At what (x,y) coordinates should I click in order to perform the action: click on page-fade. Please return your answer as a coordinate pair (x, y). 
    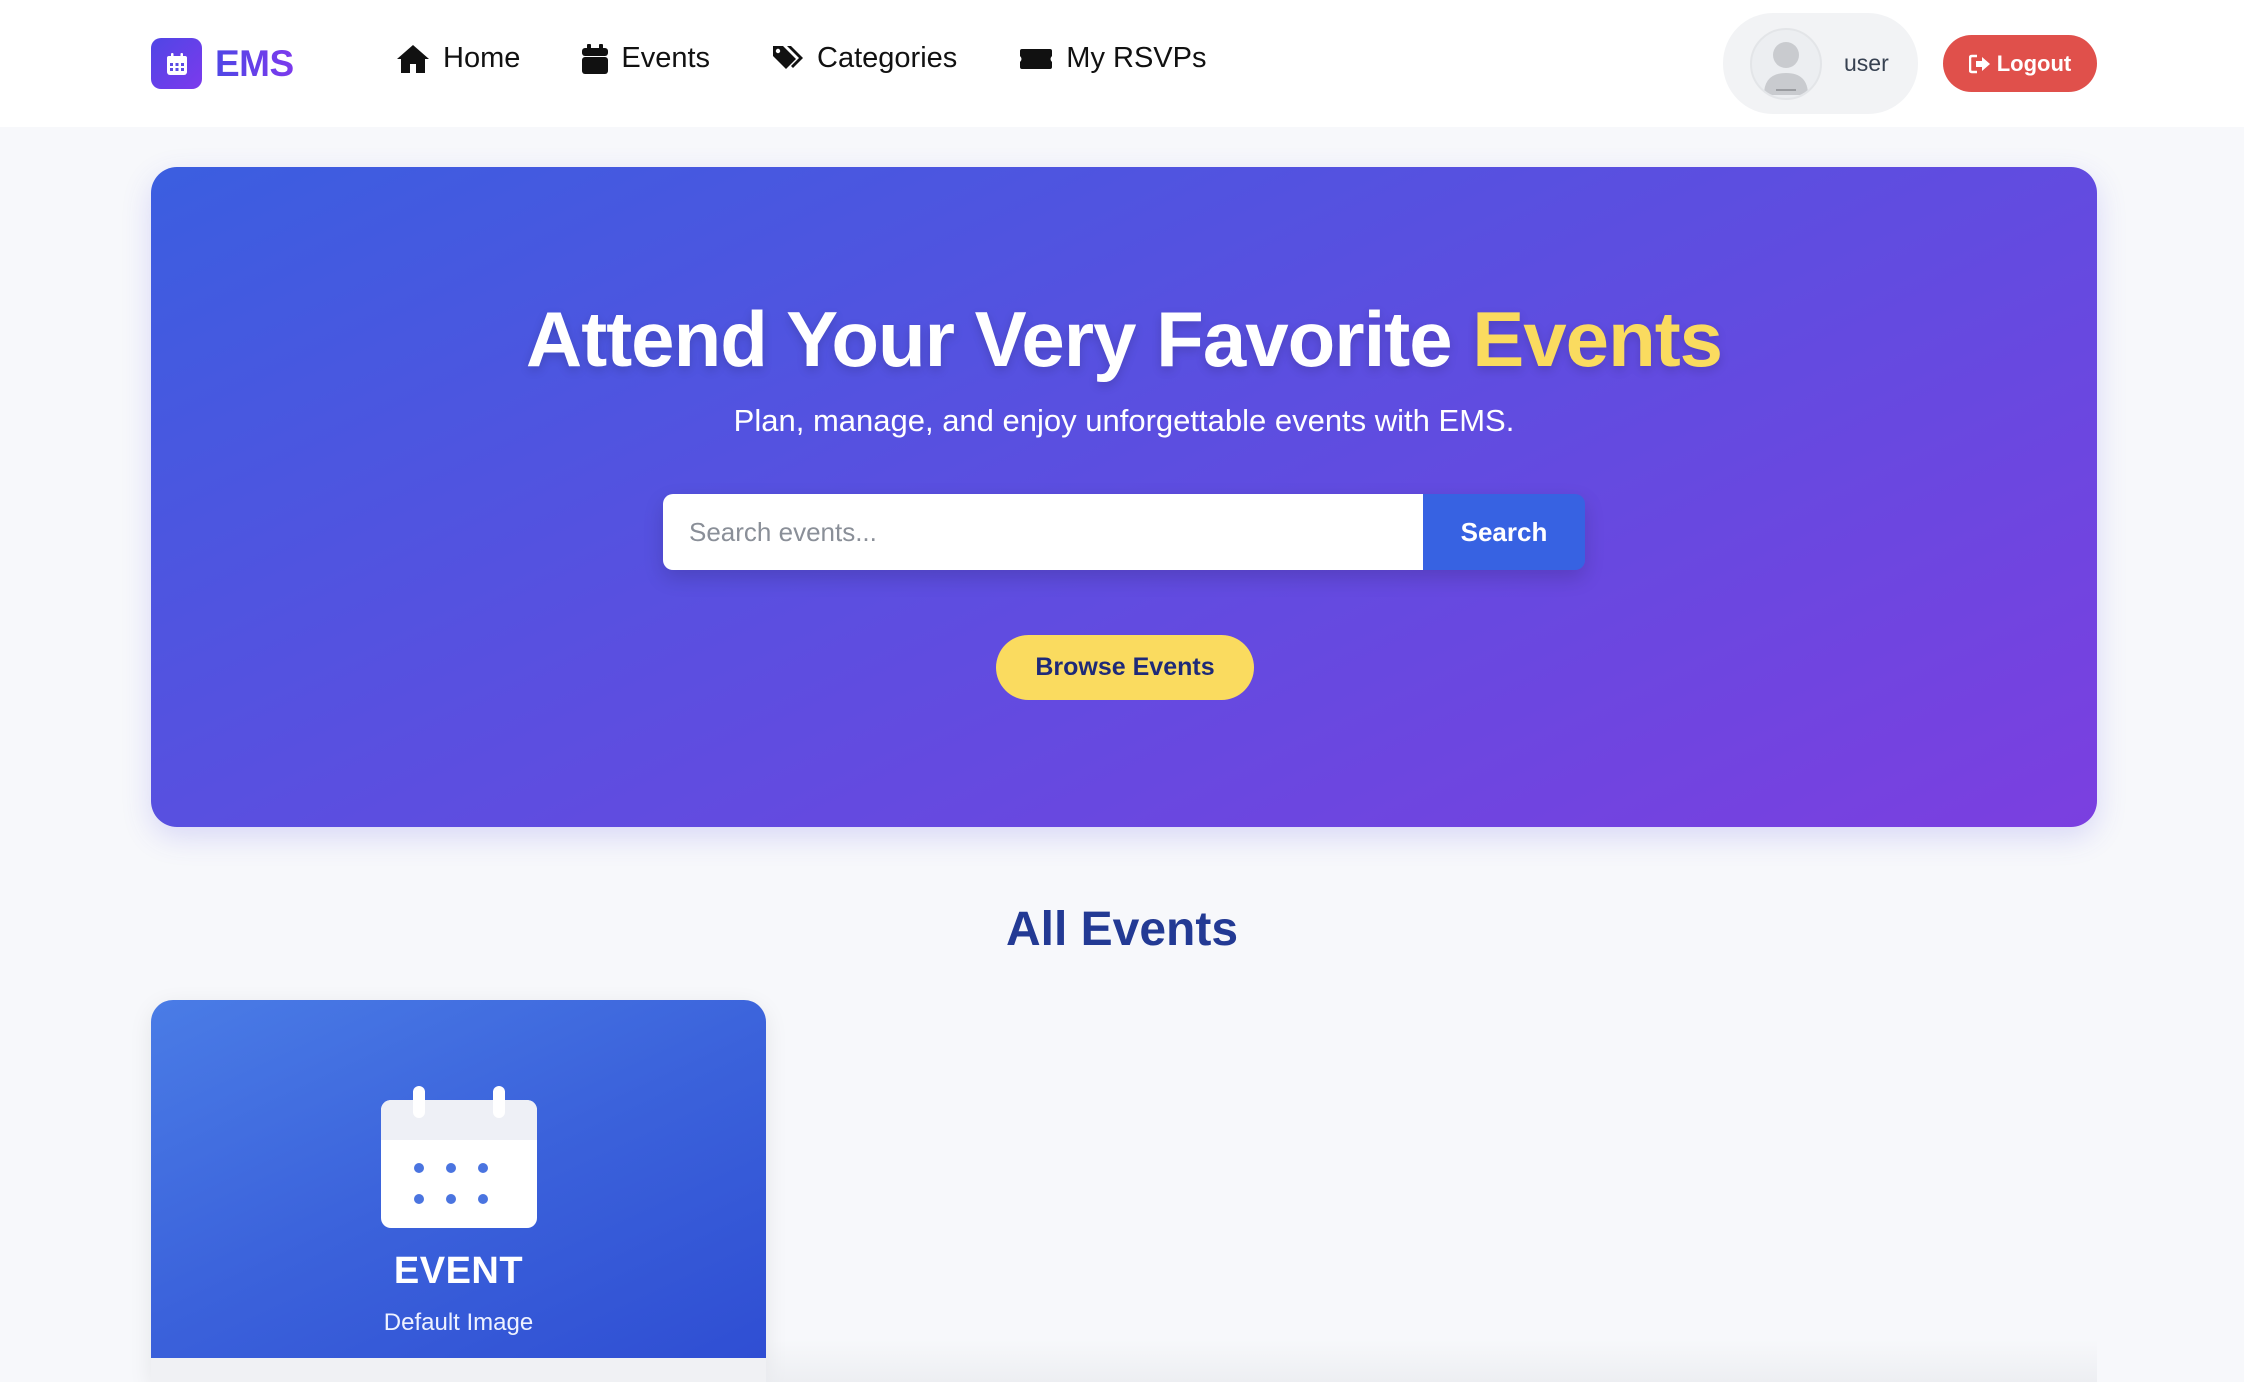
    Looking at the image, I should click on (1431, 1361).